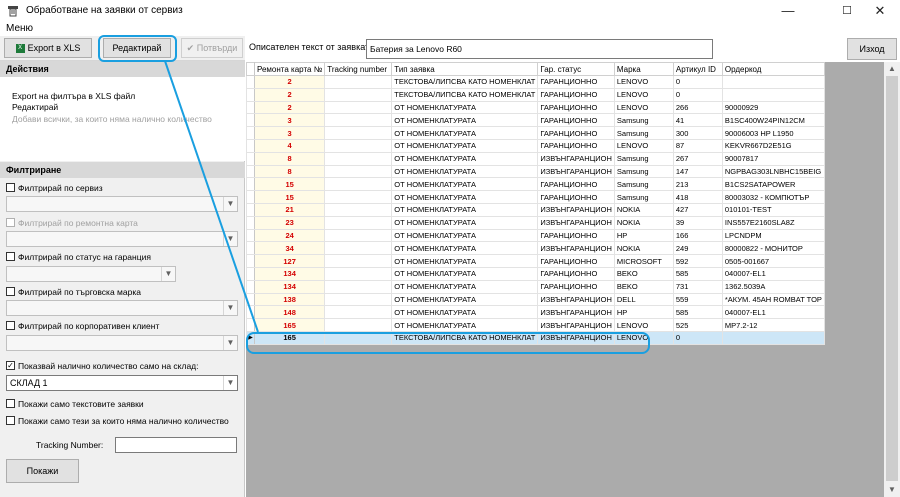 This screenshot has height=497, width=900. Describe the element at coordinates (289, 261) in the screenshot. I see `cell-repair-card: 127` at that location.